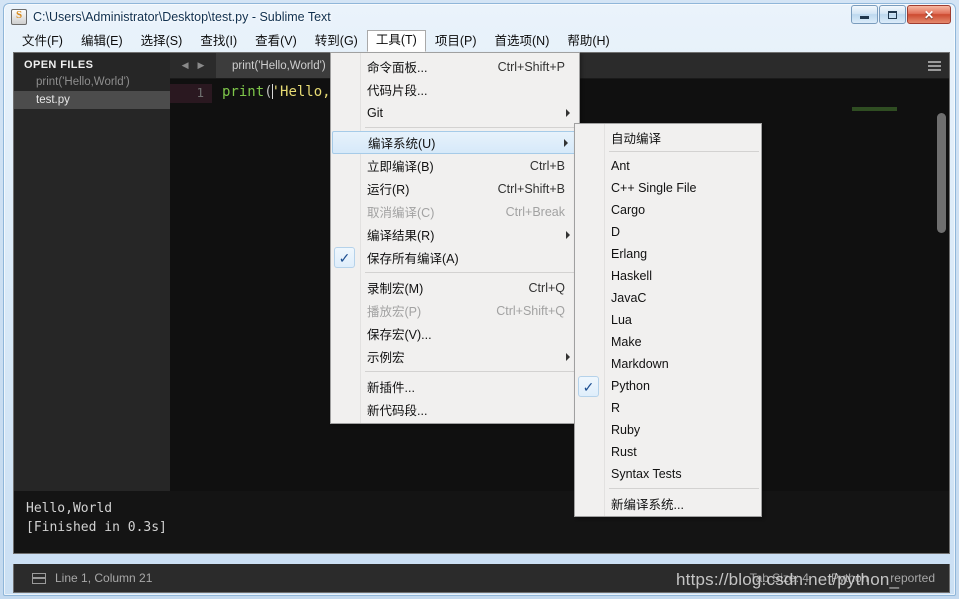  I want to click on submenu-row-erlang: Erlang, so click(668, 254).